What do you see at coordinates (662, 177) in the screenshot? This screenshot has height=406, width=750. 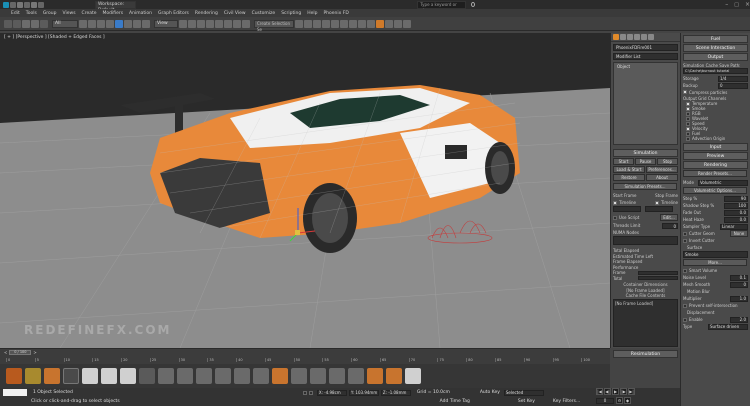 I see `about-button: About` at bounding box center [662, 177].